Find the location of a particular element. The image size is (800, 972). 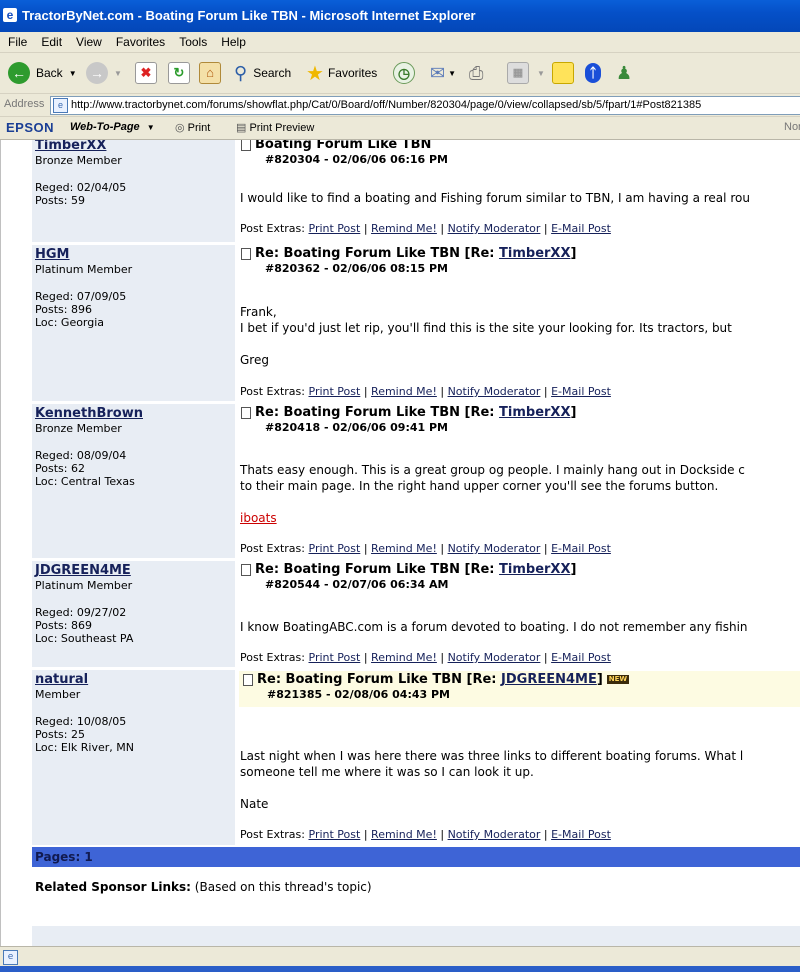

menu-file: File is located at coordinates (16, 42).